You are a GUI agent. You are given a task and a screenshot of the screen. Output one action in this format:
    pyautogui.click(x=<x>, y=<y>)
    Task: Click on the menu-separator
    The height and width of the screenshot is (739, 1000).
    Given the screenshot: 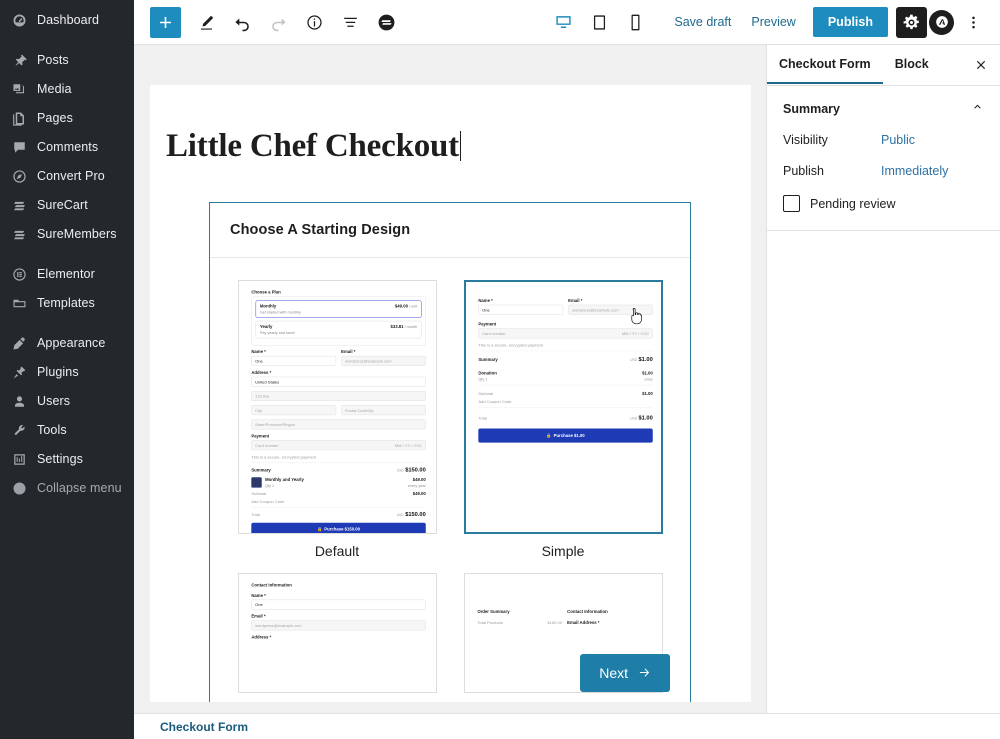 What is the action you would take?
    pyautogui.click(x=67, y=254)
    